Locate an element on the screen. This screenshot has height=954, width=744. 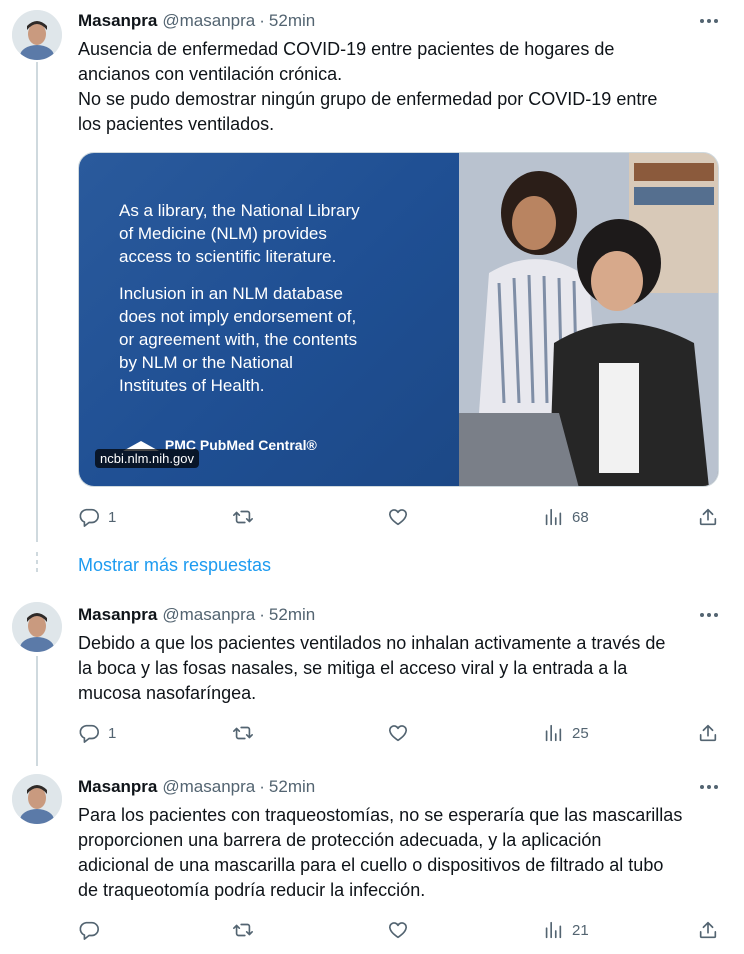
tweet-actions: 1 25 is located at coordinates (398, 733).